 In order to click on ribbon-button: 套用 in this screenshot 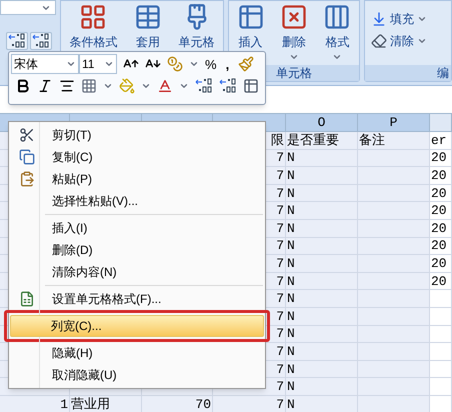, I will do `click(148, 26)`.